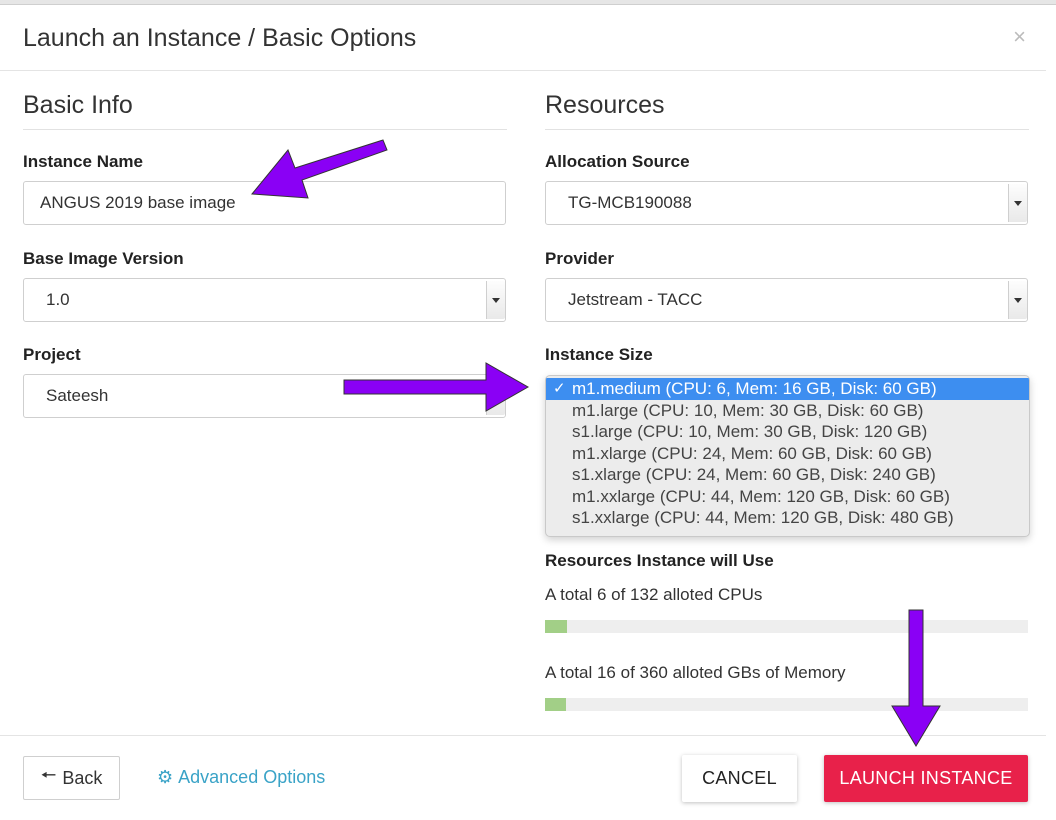 The image size is (1056, 820). I want to click on project-value: Sateesh, so click(77, 395).